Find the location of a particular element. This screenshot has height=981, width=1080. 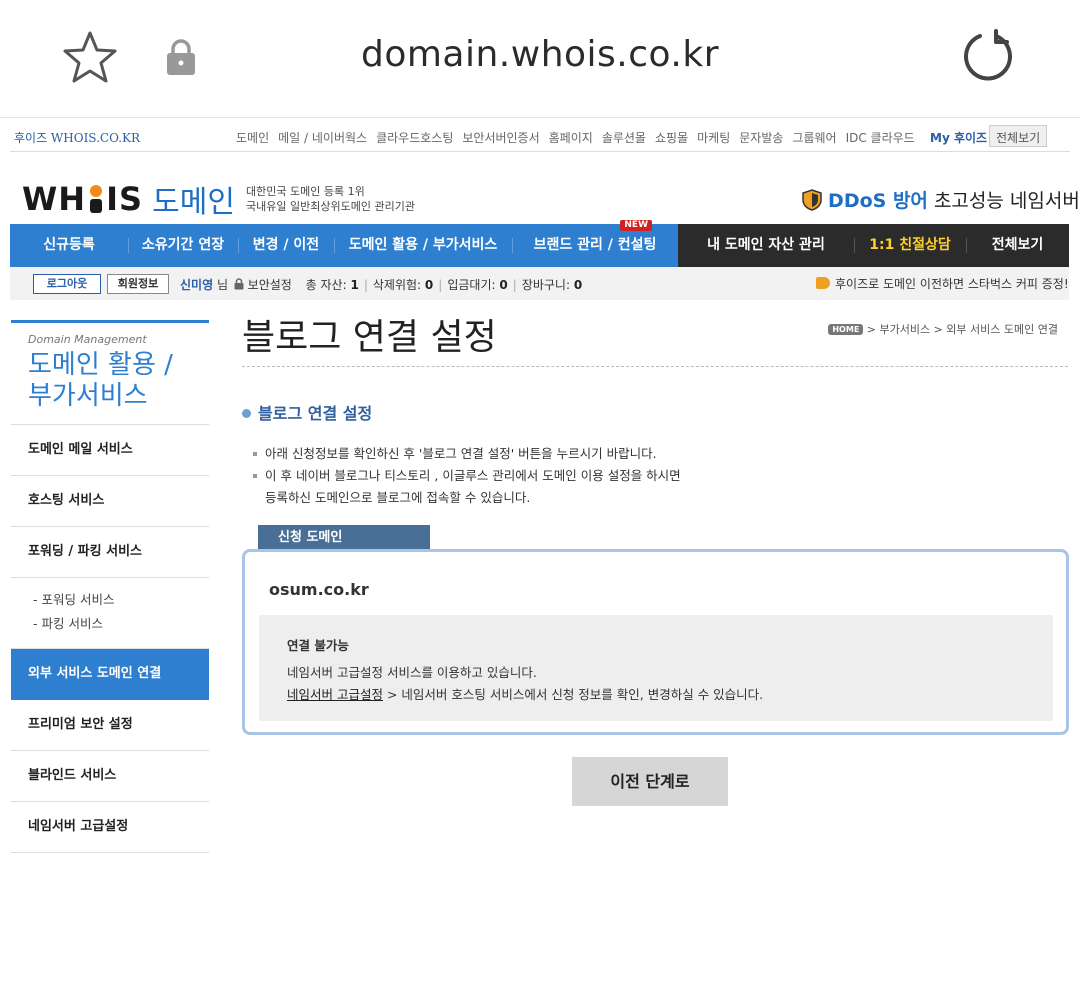

nameserver-advanced-link: 네임서버 고급설정 is located at coordinates (335, 694).